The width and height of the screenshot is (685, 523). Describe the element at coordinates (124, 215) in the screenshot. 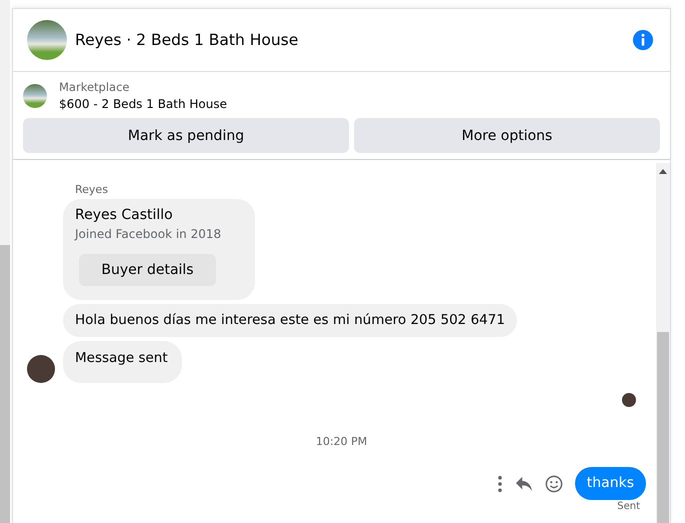

I see `profile-name: Reyes Castillo` at that location.